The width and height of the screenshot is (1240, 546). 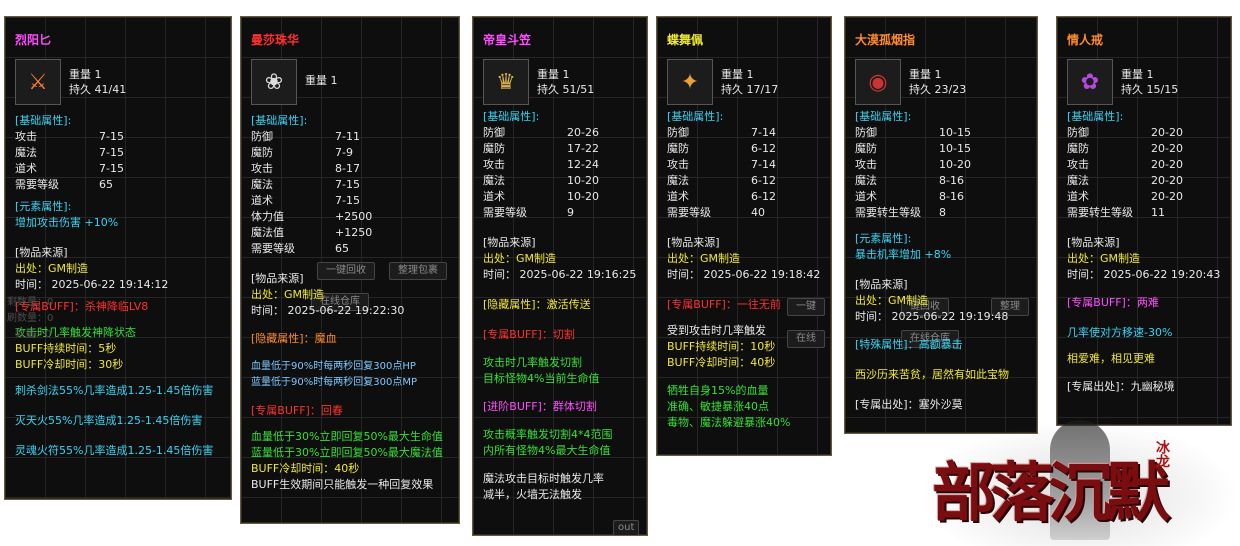 I want to click on stat-label: 需要转生等级, so click(x=888, y=212).